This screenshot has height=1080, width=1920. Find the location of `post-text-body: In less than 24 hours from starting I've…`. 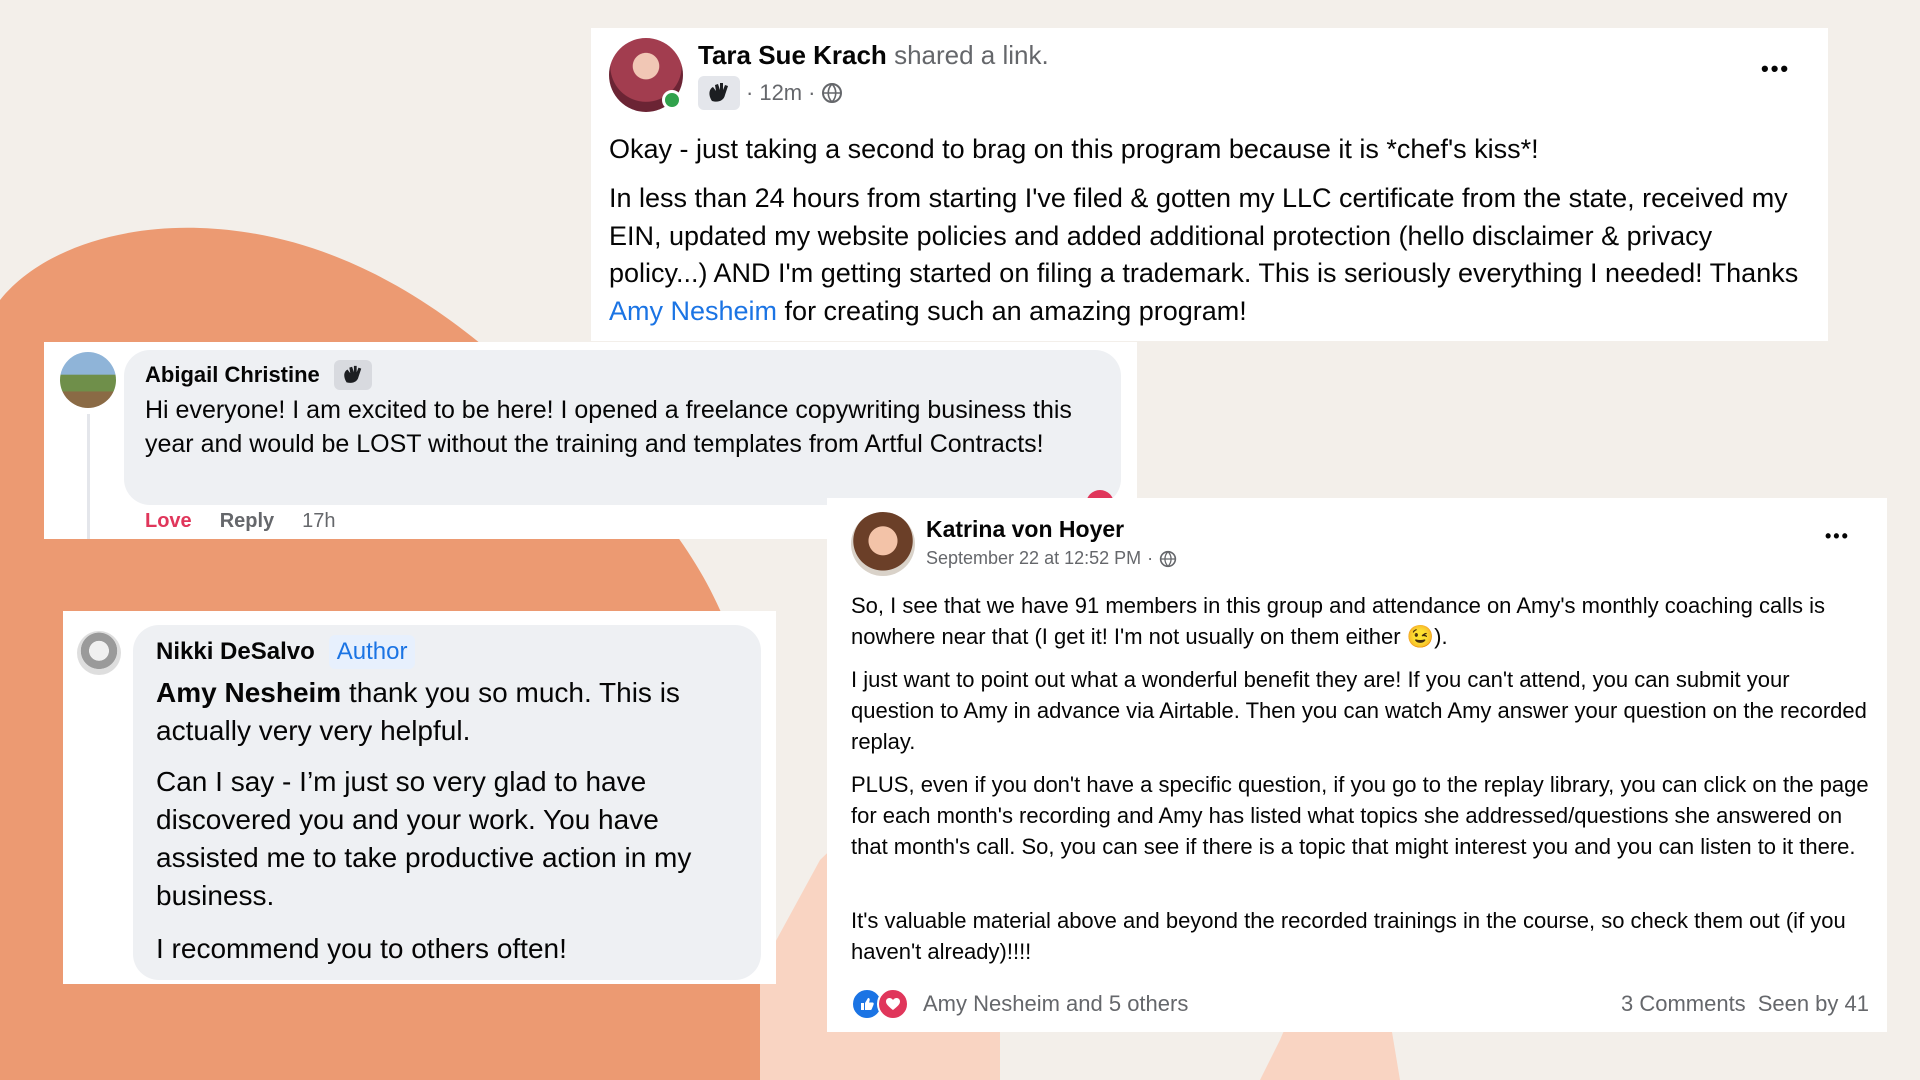

post-text-body: In less than 24 hours from starting I've… is located at coordinates (1209, 255).